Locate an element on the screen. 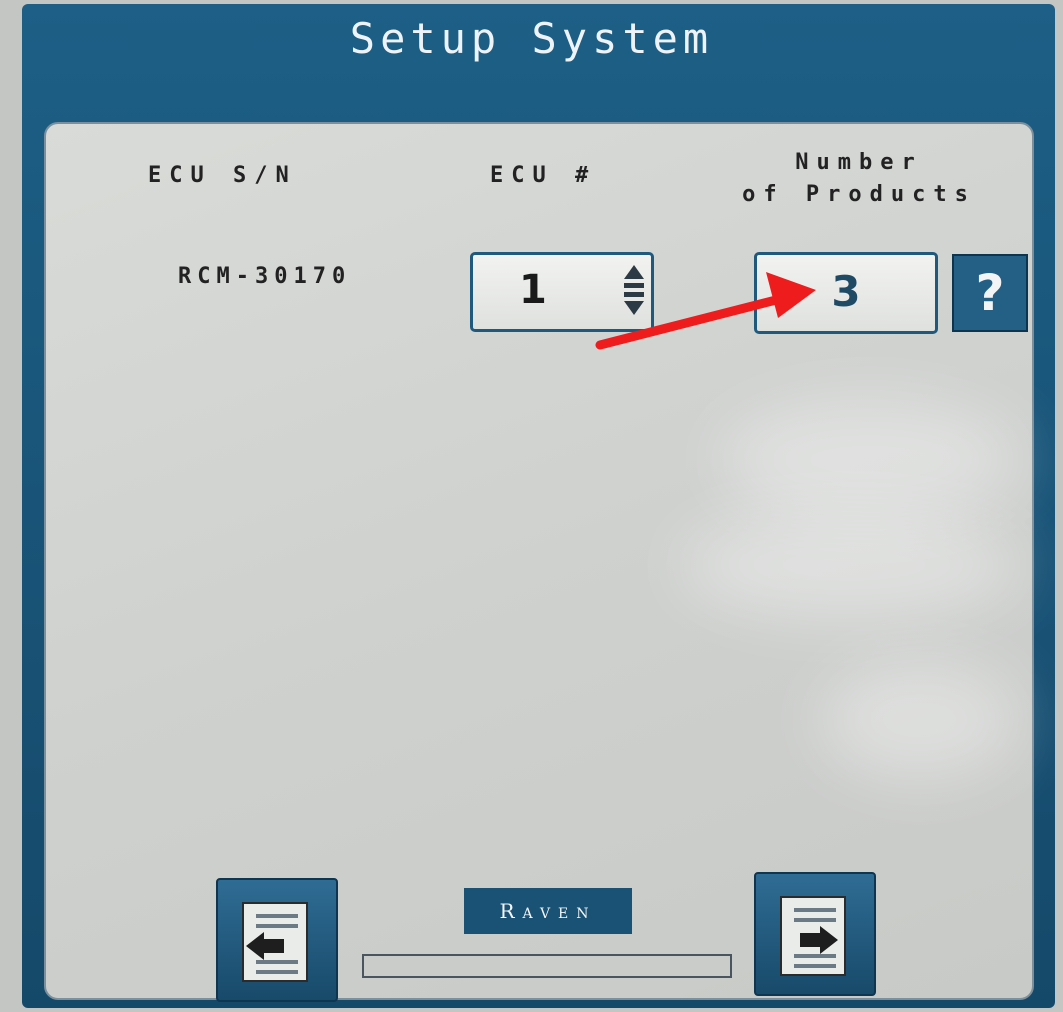 The height and width of the screenshot is (1012, 1063). page-back-icon is located at coordinates (275, 942).